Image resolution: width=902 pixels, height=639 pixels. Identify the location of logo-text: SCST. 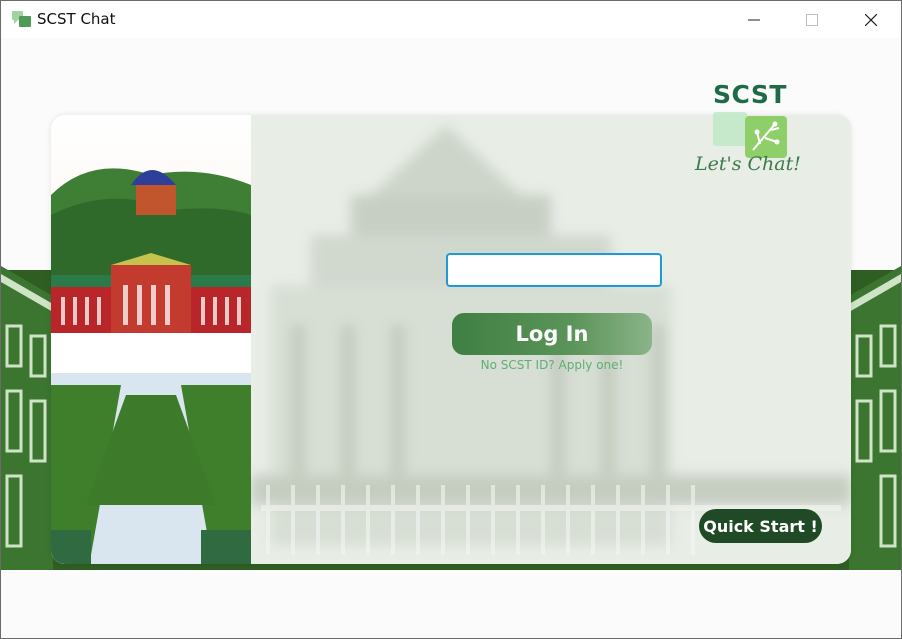
(750, 94).